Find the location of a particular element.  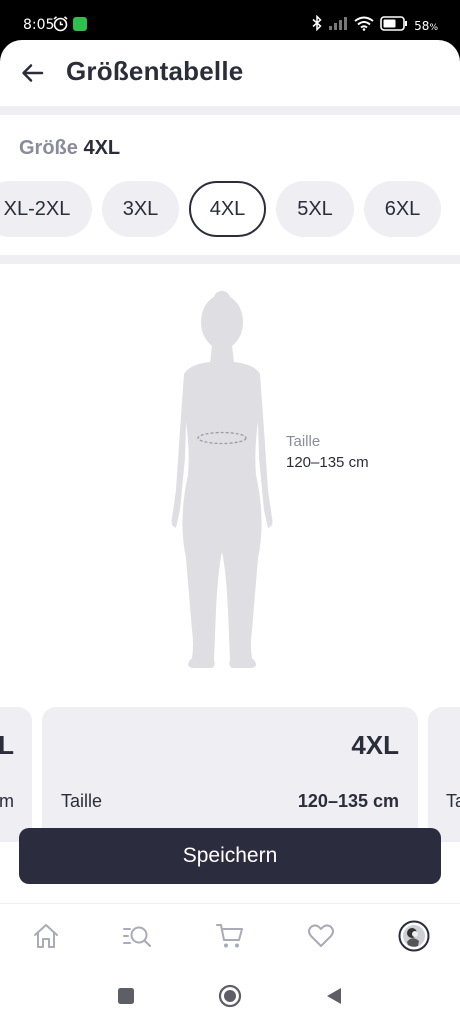

arrow-left-icon is located at coordinates (33, 73).